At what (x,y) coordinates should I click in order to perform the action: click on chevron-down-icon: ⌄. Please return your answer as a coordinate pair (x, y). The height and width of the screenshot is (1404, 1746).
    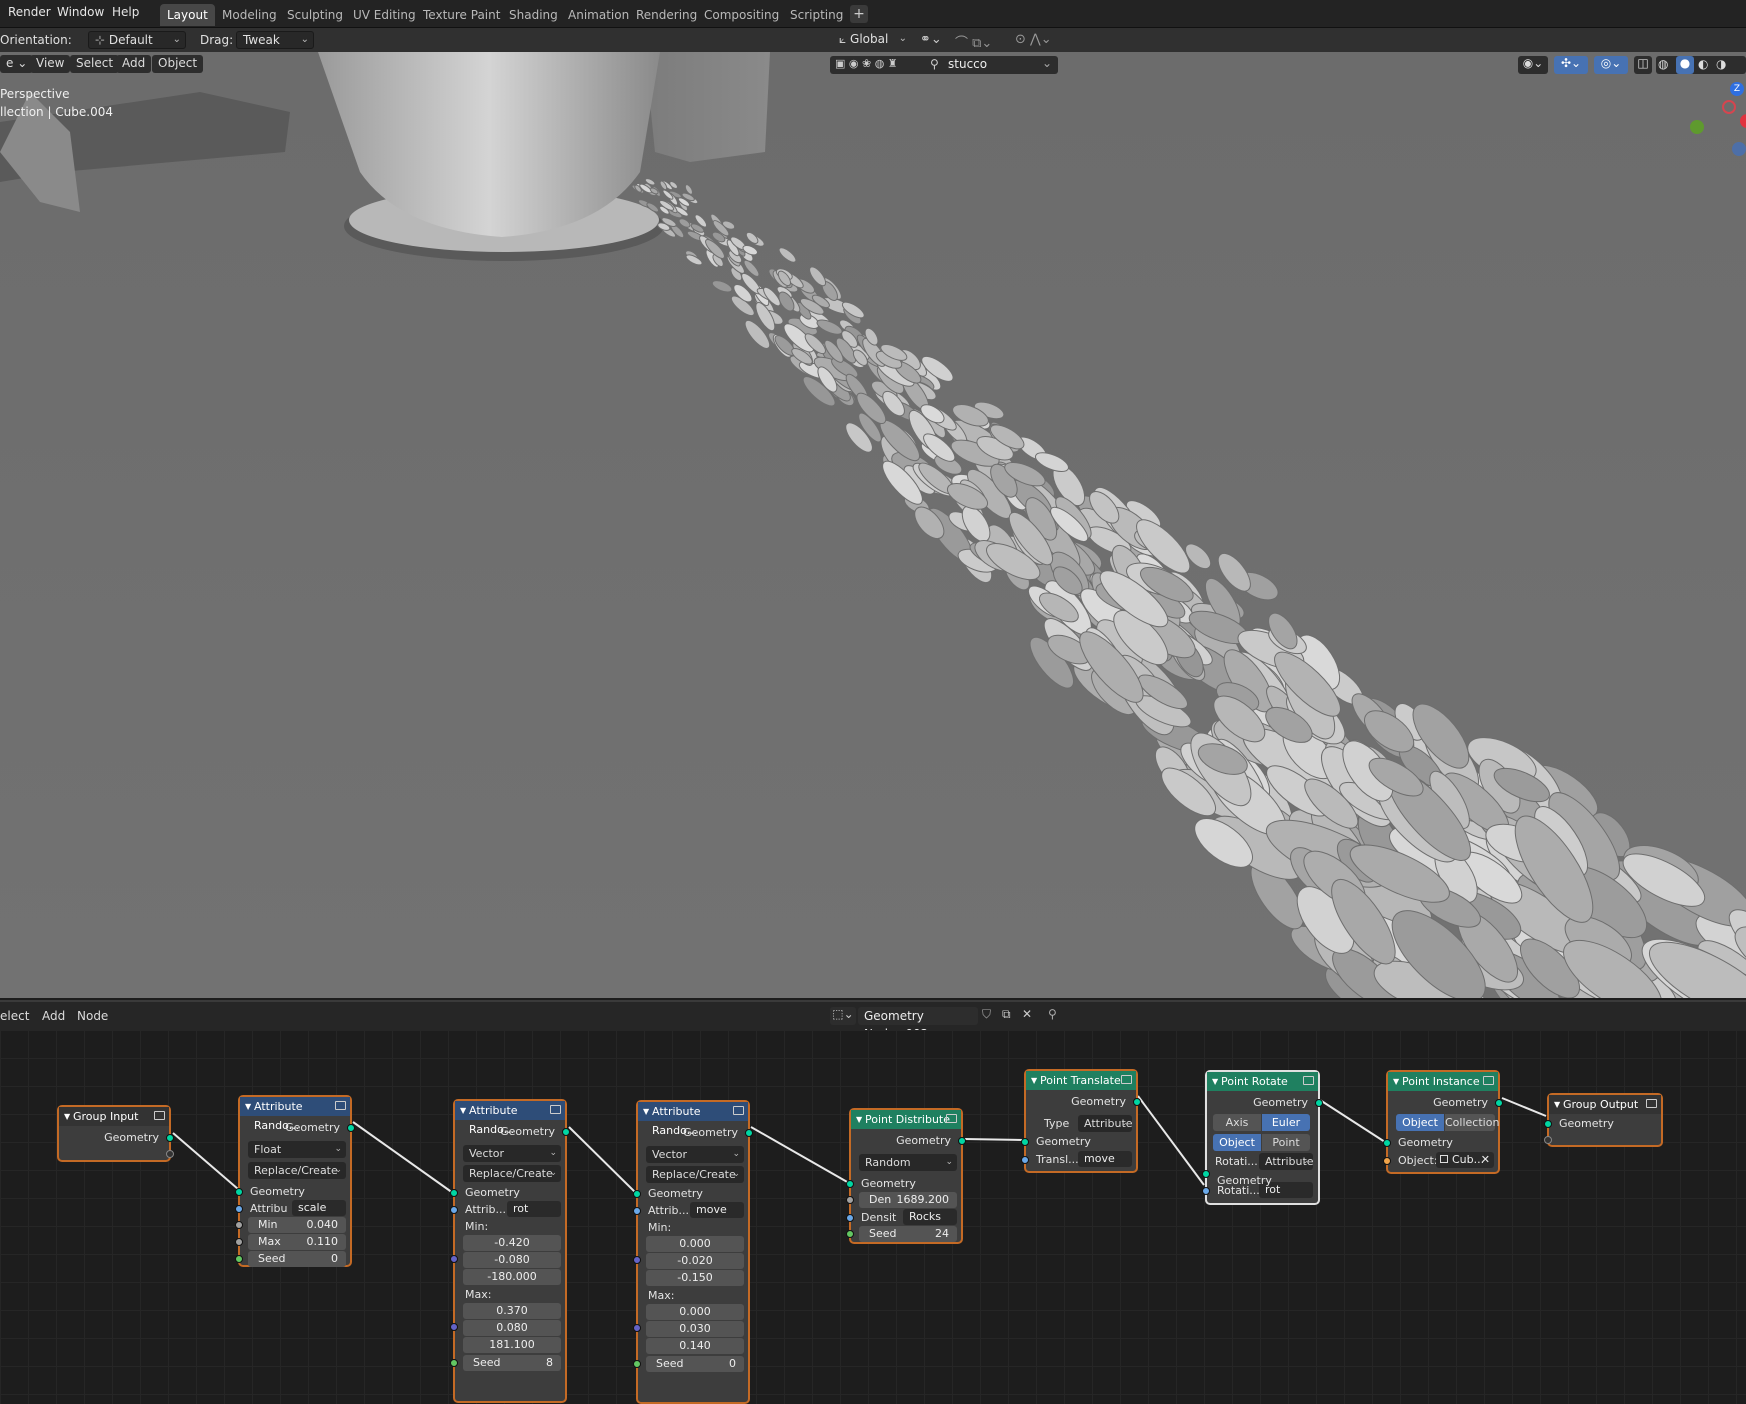
    Looking at the image, I should click on (1047, 63).